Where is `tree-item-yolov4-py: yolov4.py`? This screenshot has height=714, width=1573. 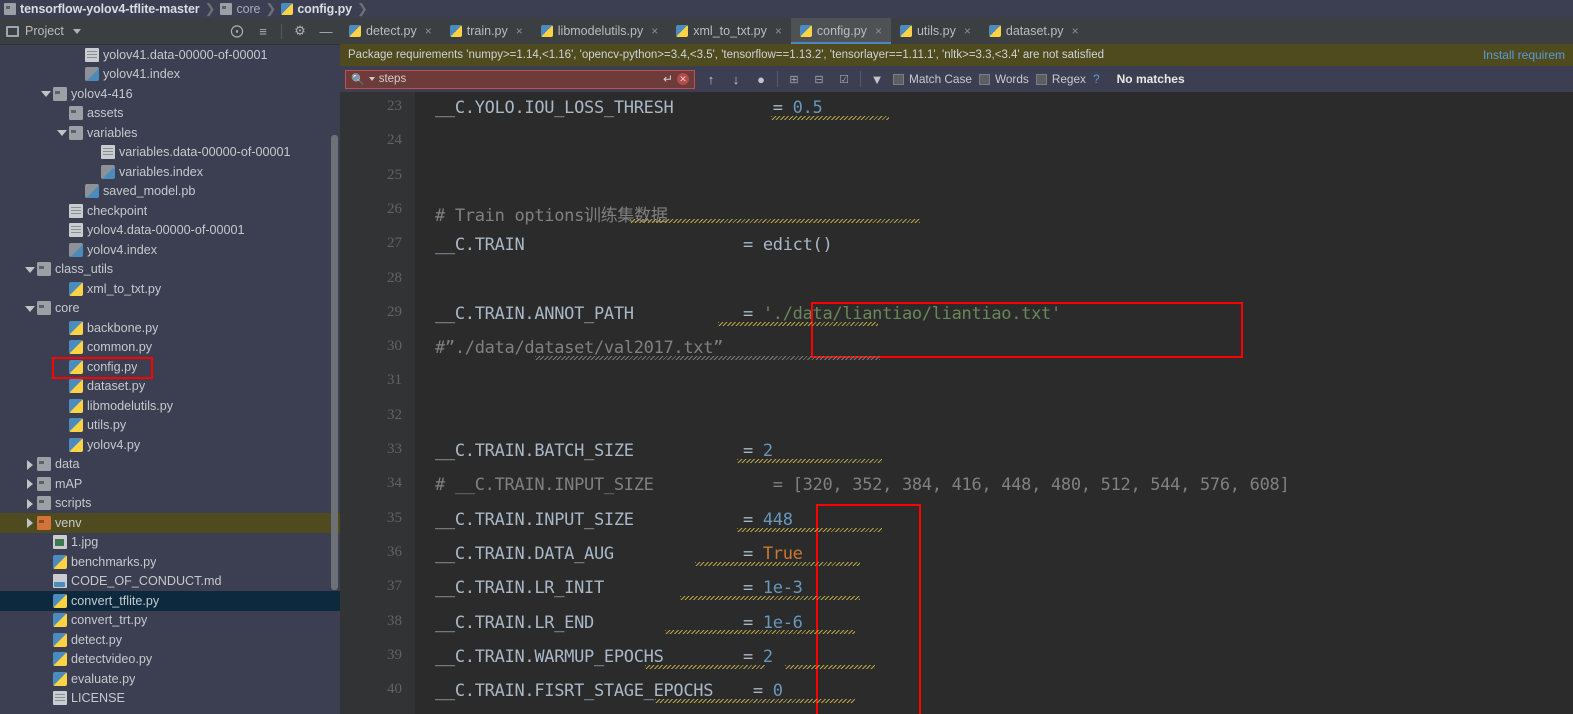
tree-item-yolov4-py: yolov4.py is located at coordinates (170, 445).